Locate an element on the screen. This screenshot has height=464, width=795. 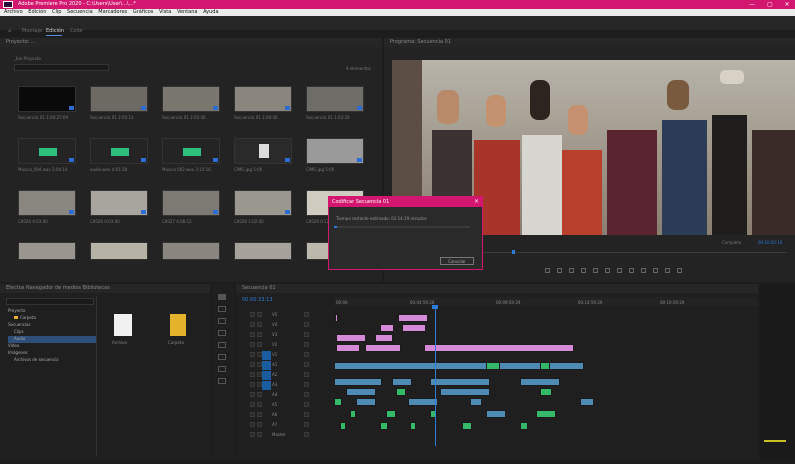
selection-tool-icon is located at coordinates (222, 297).